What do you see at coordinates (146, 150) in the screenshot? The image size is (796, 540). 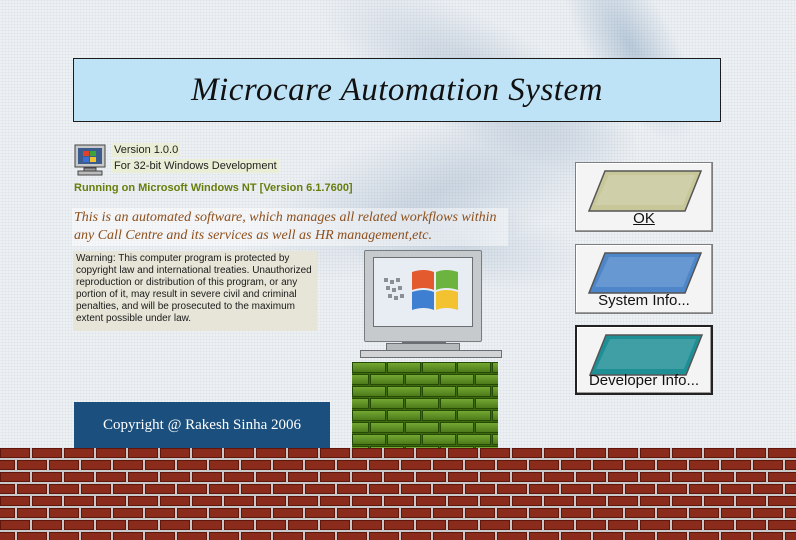 I see `version-label: Version 1.0.0` at bounding box center [146, 150].